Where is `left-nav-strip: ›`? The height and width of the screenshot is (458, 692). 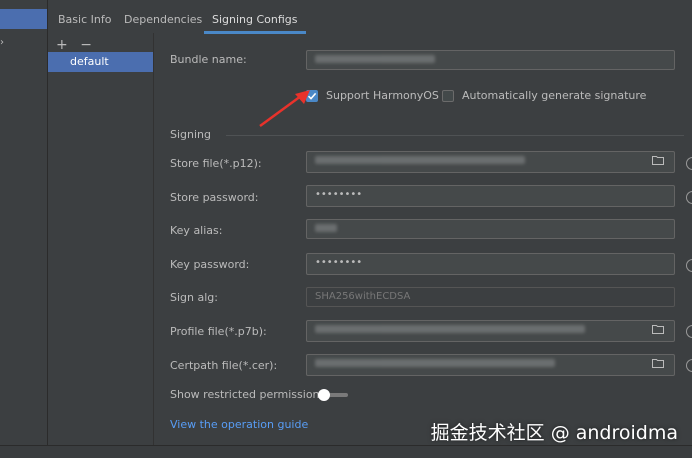 left-nav-strip: › is located at coordinates (24, 223).